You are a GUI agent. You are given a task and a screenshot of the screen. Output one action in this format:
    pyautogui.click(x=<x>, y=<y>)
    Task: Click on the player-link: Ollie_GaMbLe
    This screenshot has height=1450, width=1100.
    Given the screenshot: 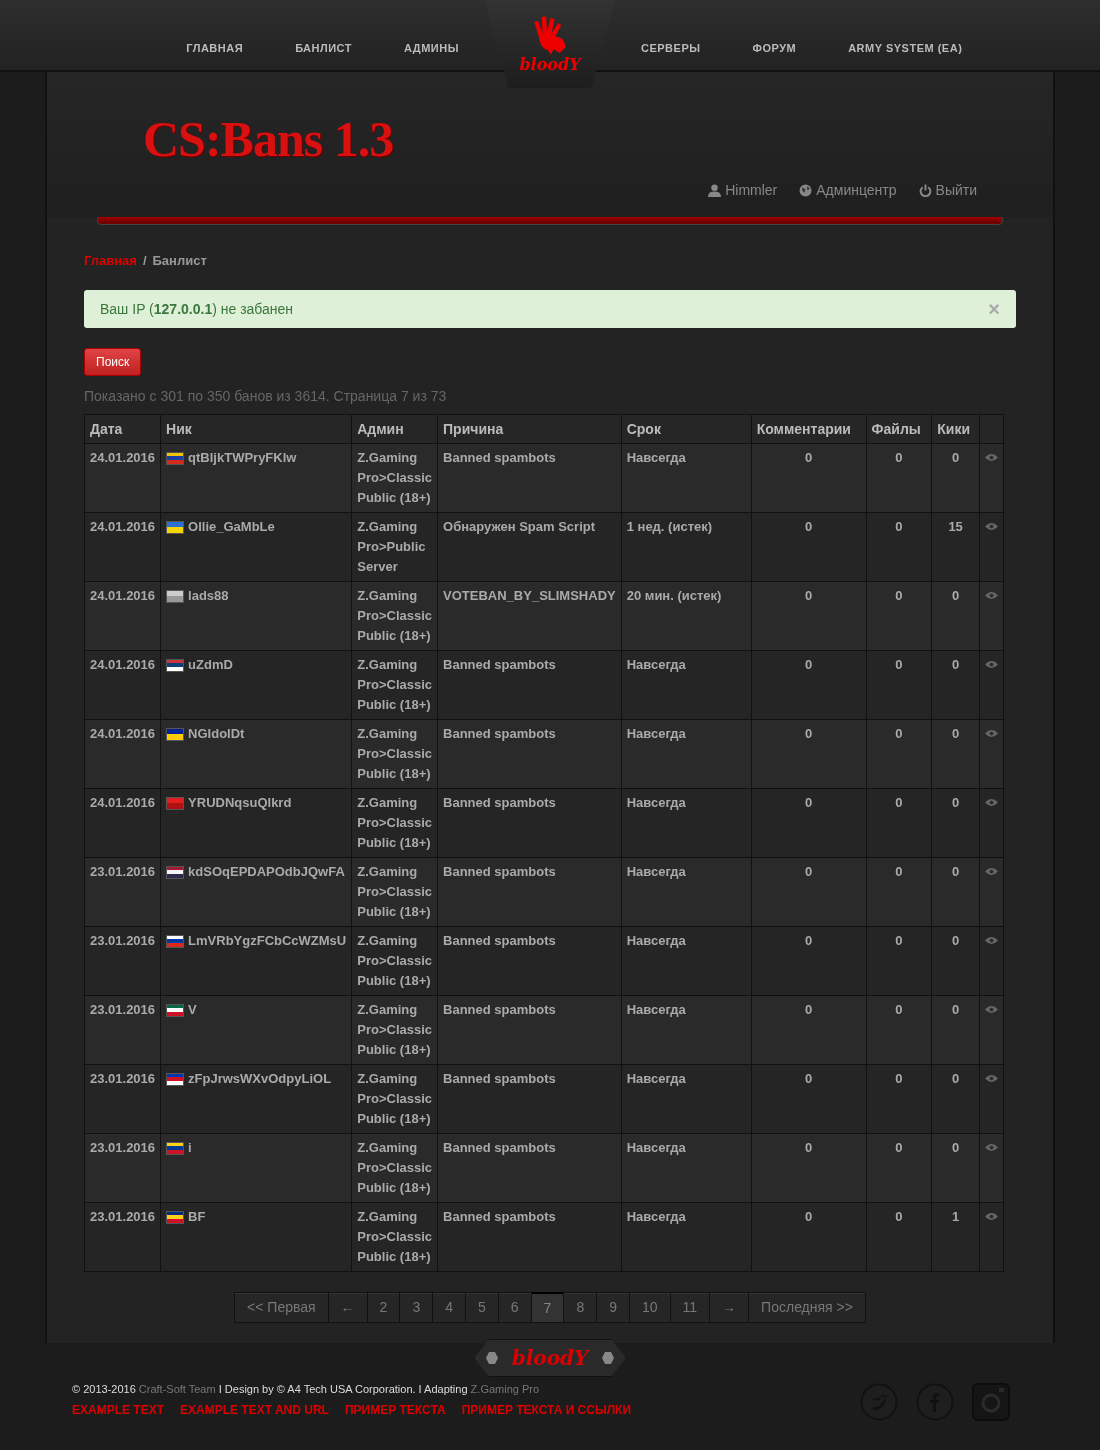 What is the action you would take?
    pyautogui.click(x=231, y=527)
    